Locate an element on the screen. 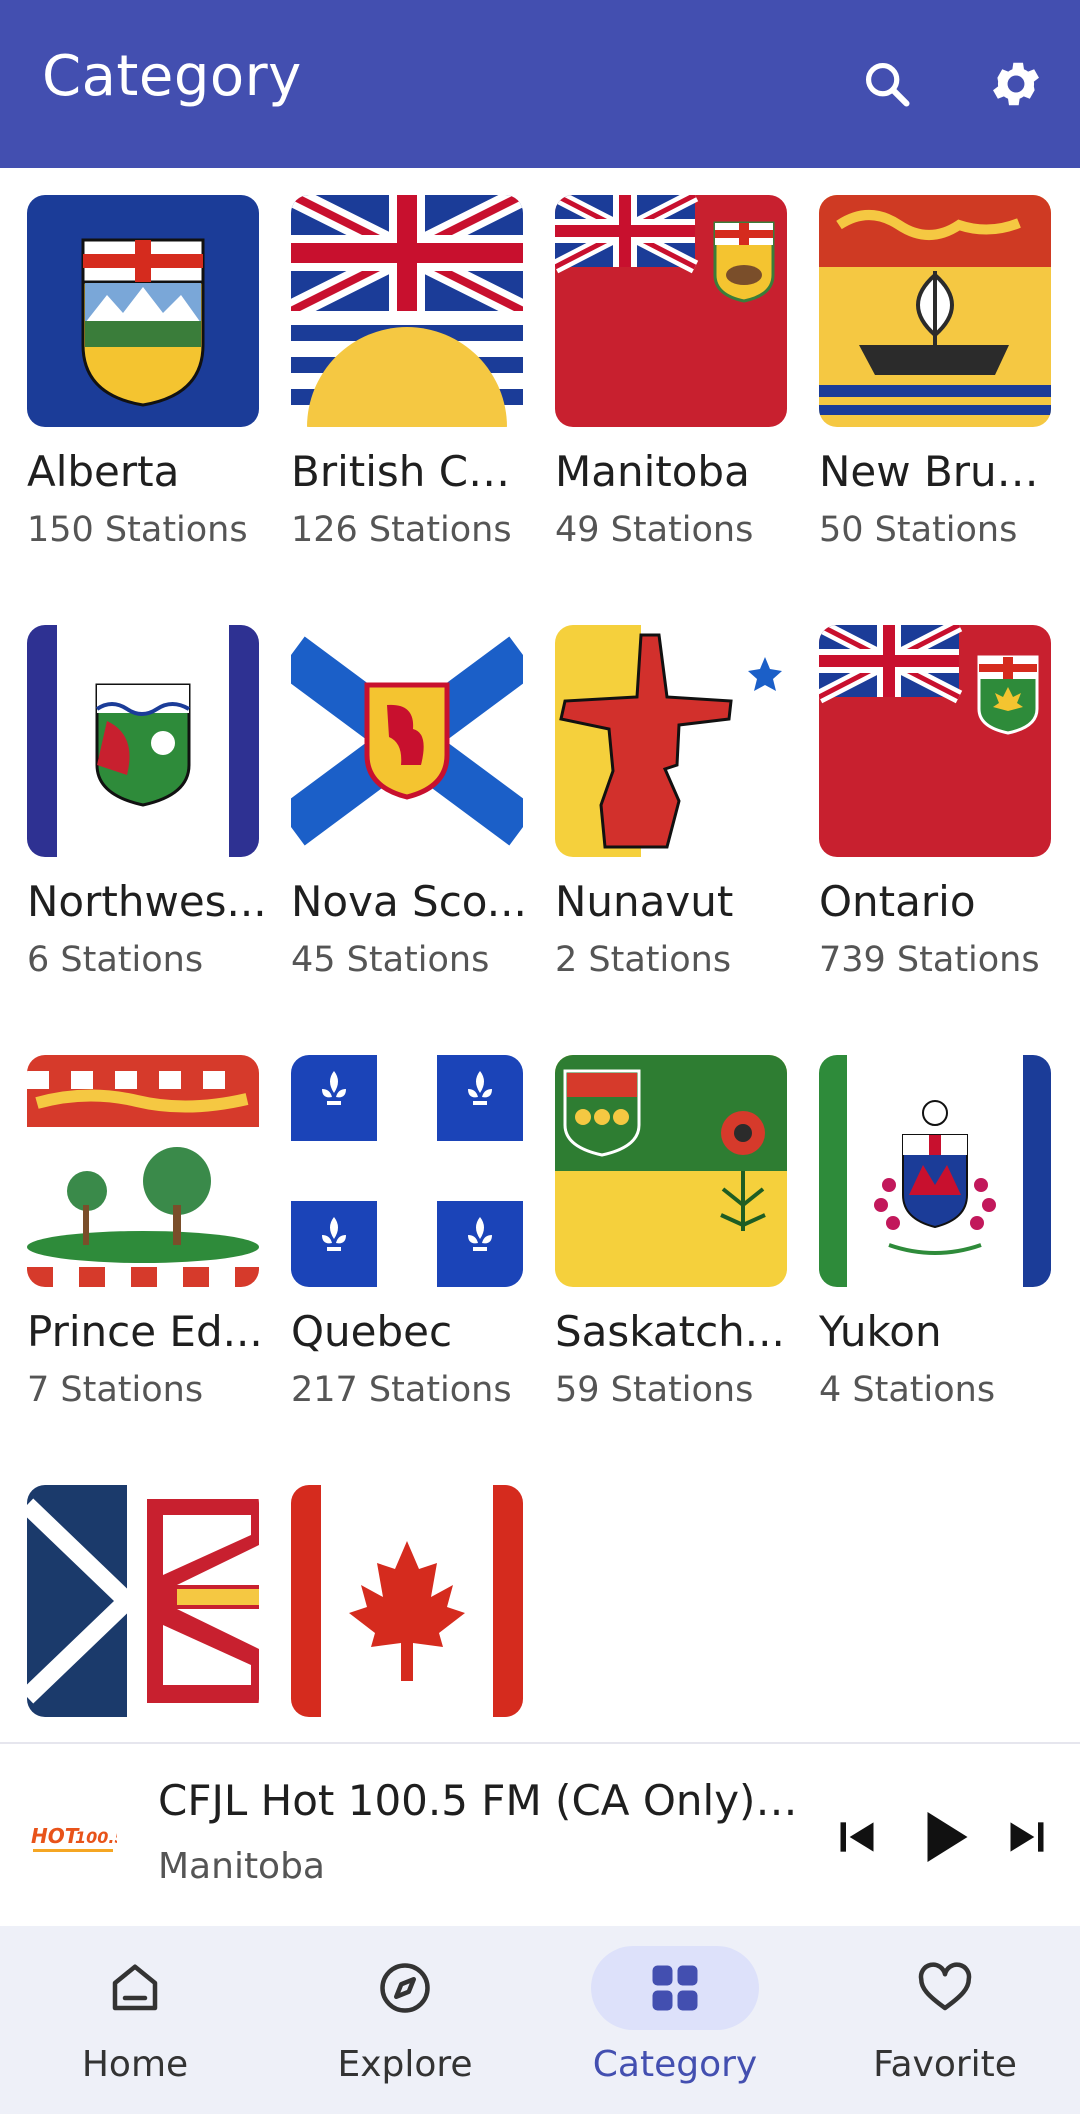 The height and width of the screenshot is (2114, 1080). category-card-saskatchewan: Saskatch... 59 Stations is located at coordinates (671, 1232).